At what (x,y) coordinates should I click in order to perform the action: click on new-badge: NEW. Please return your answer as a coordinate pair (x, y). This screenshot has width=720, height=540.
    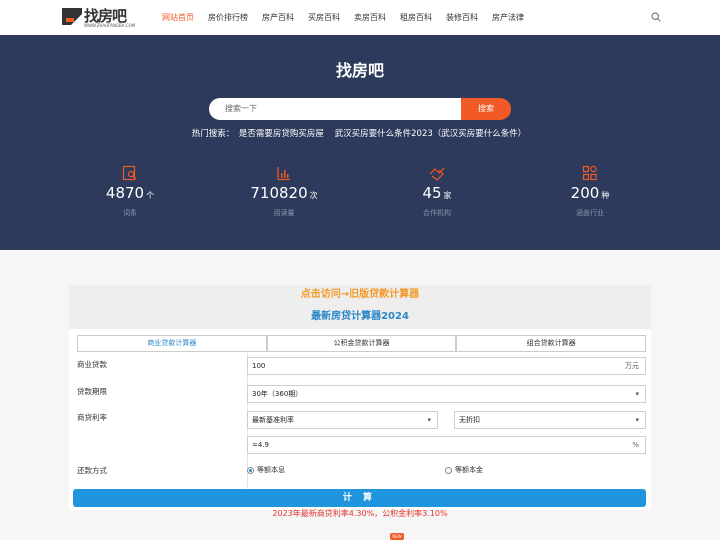
    Looking at the image, I should click on (397, 536).